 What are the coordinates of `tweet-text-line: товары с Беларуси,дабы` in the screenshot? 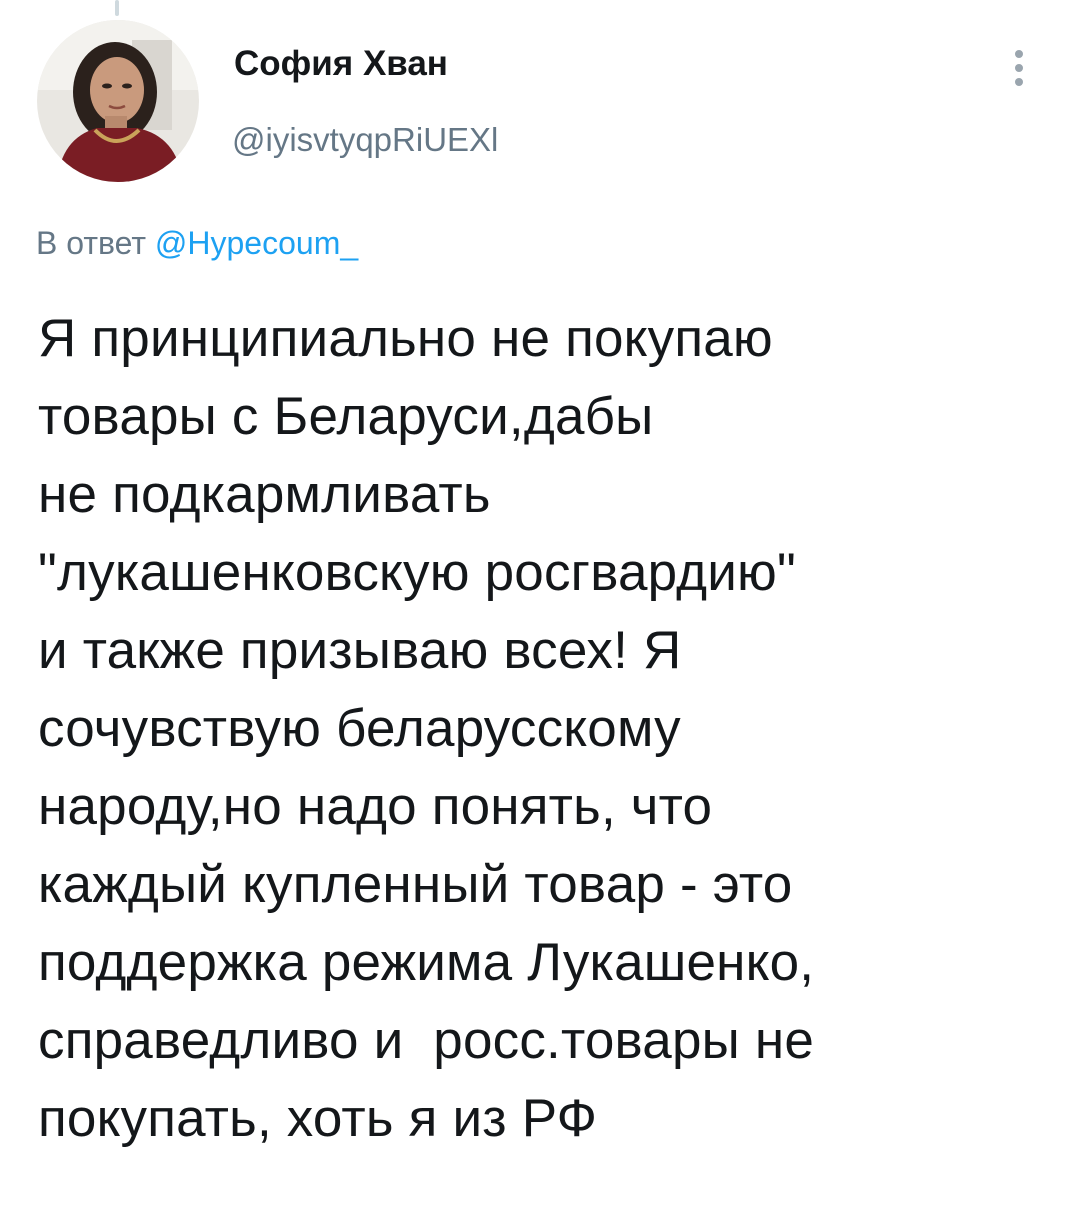 It's located at (346, 416).